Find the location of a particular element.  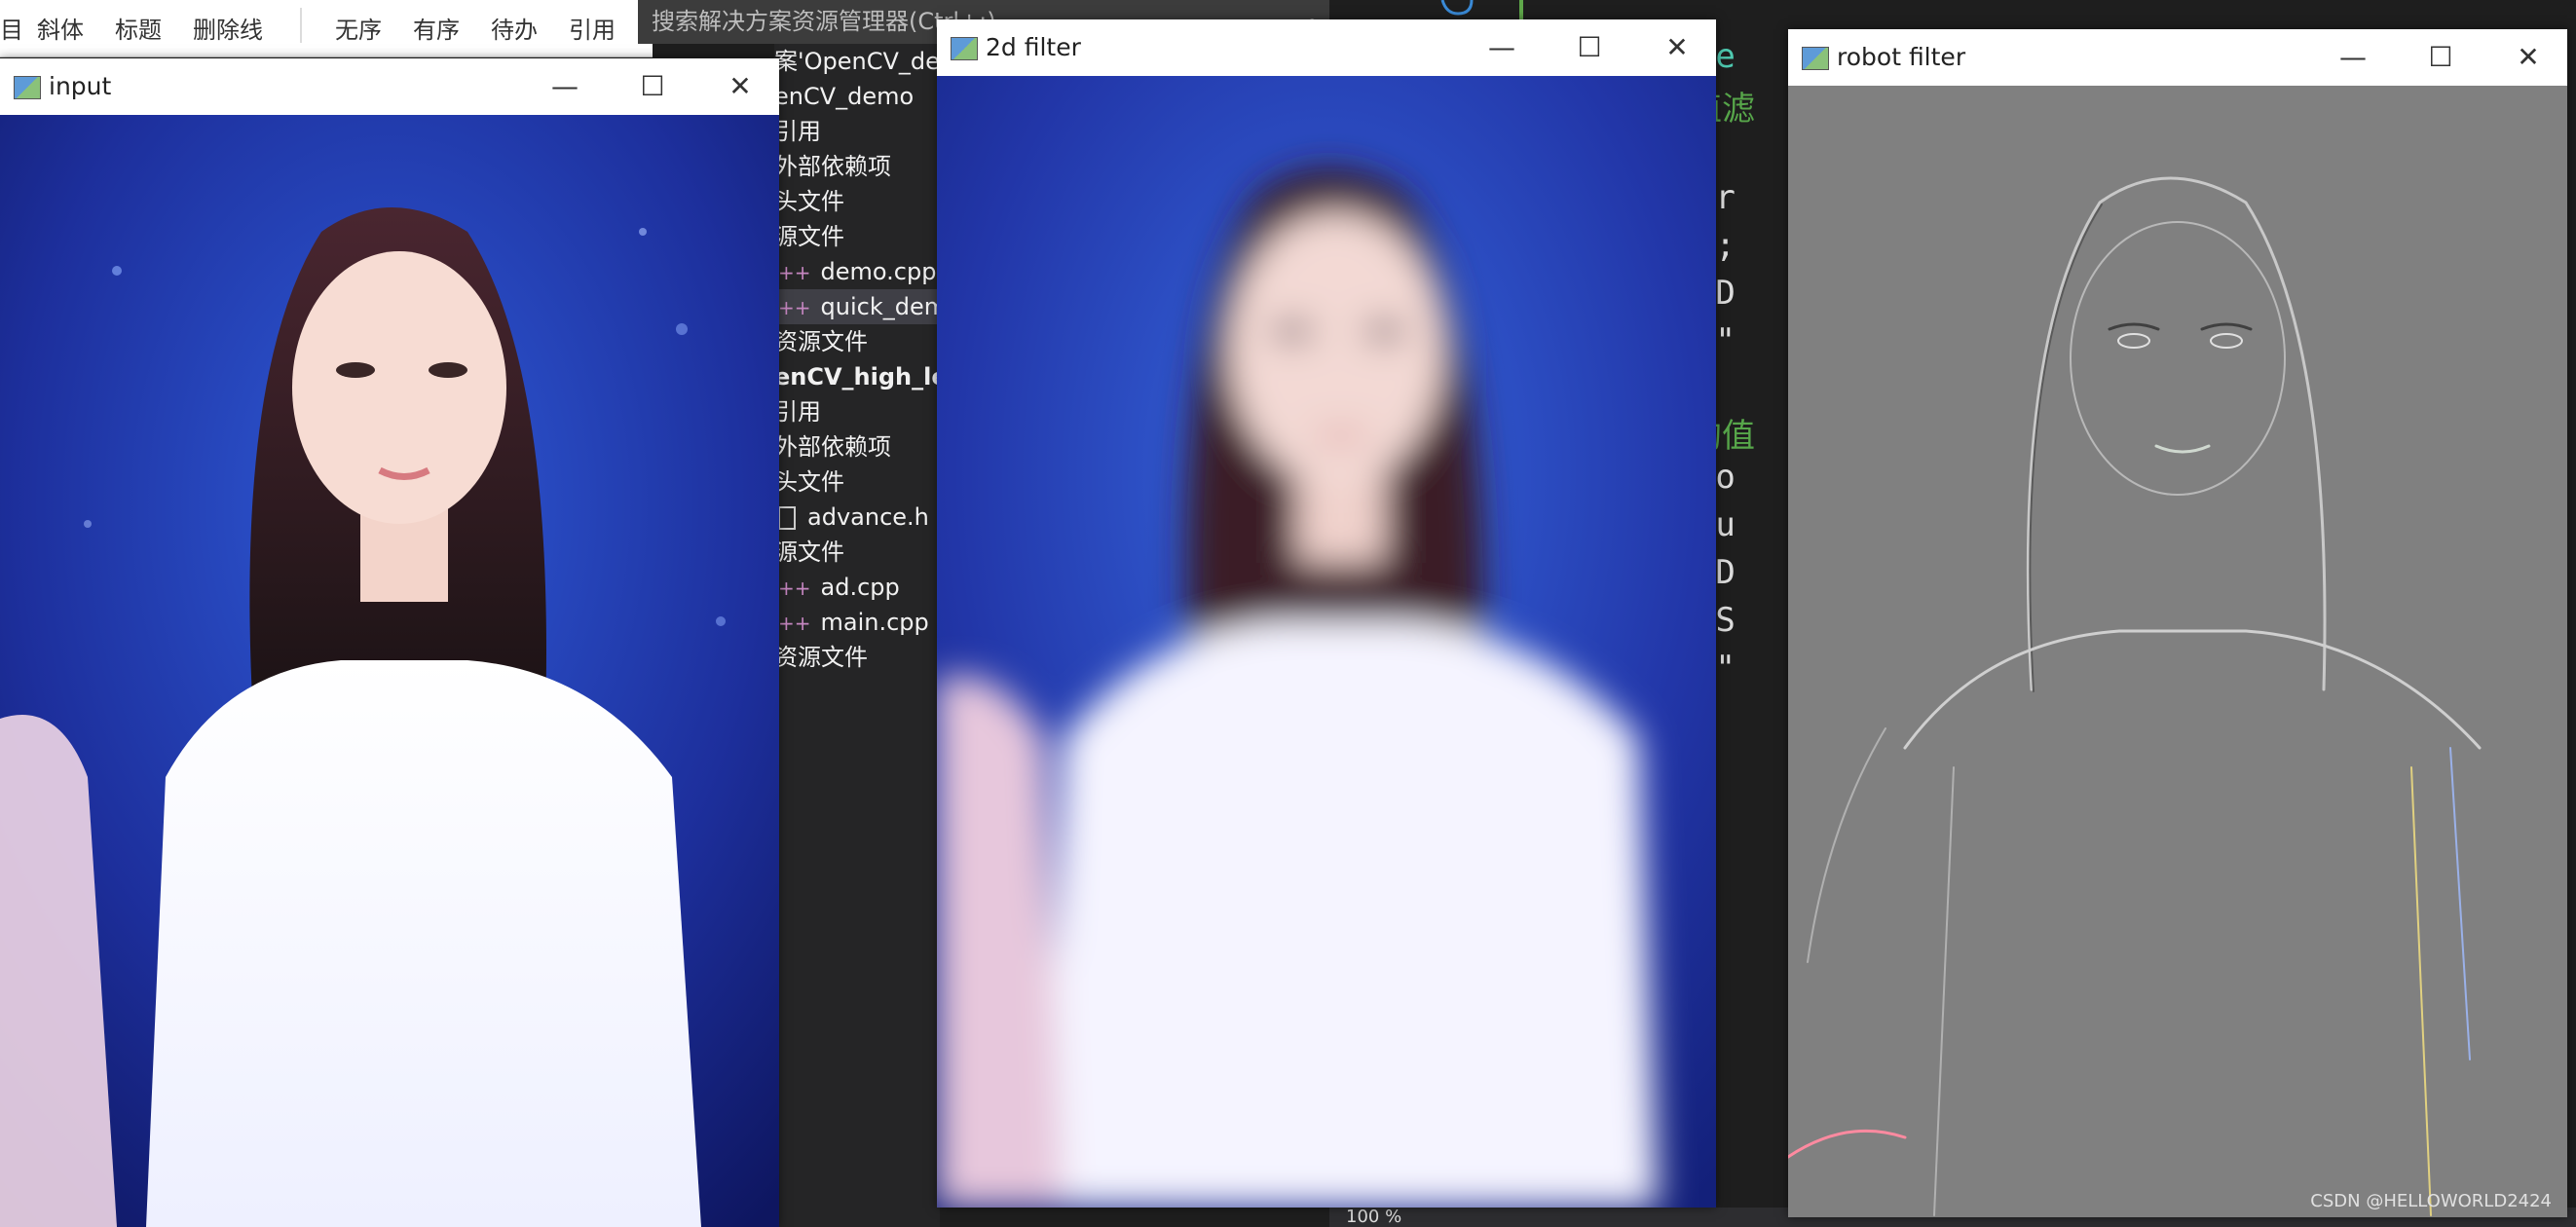

zoom-level: 100 % is located at coordinates (1373, 1217).